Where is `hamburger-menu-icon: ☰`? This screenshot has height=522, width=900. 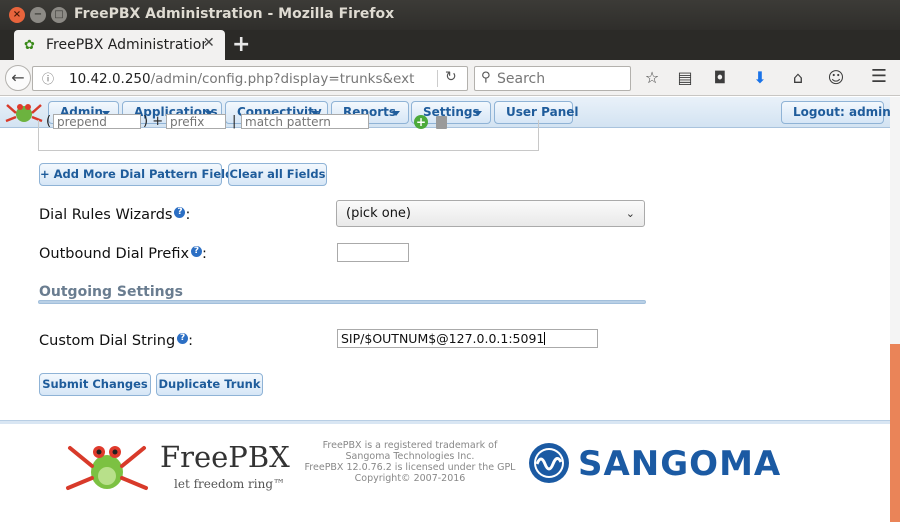
hamburger-menu-icon: ☰ is located at coordinates (879, 76).